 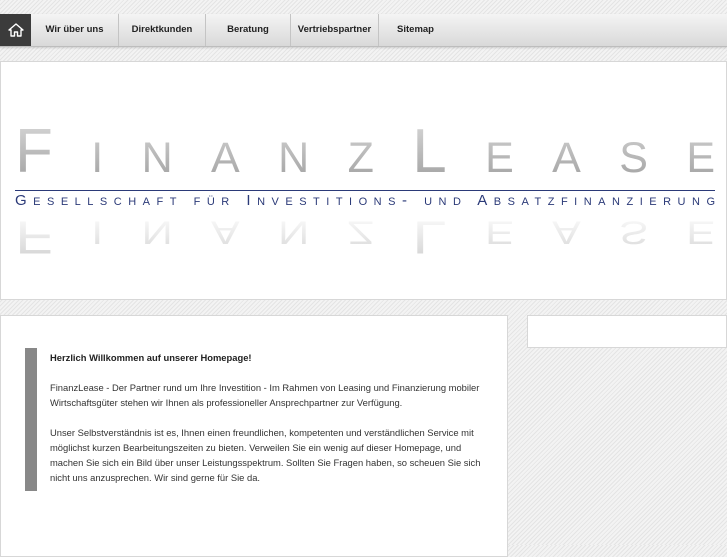 I want to click on sidebar-box, so click(x=627, y=331).